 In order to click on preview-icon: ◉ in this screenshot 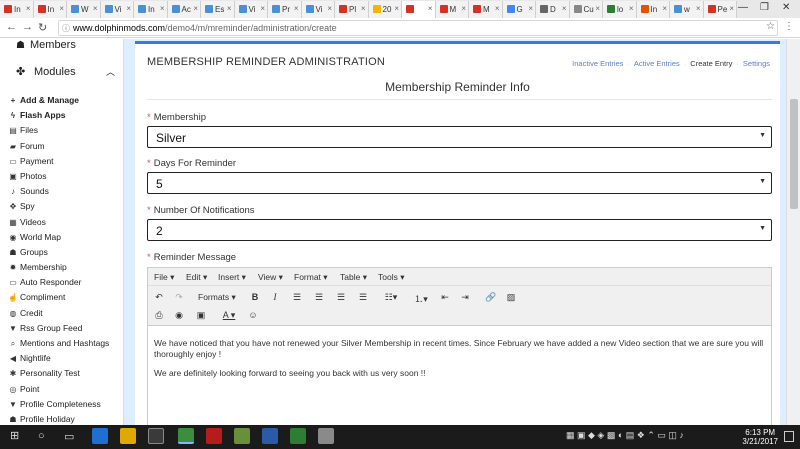, I will do `click(179, 315)`.